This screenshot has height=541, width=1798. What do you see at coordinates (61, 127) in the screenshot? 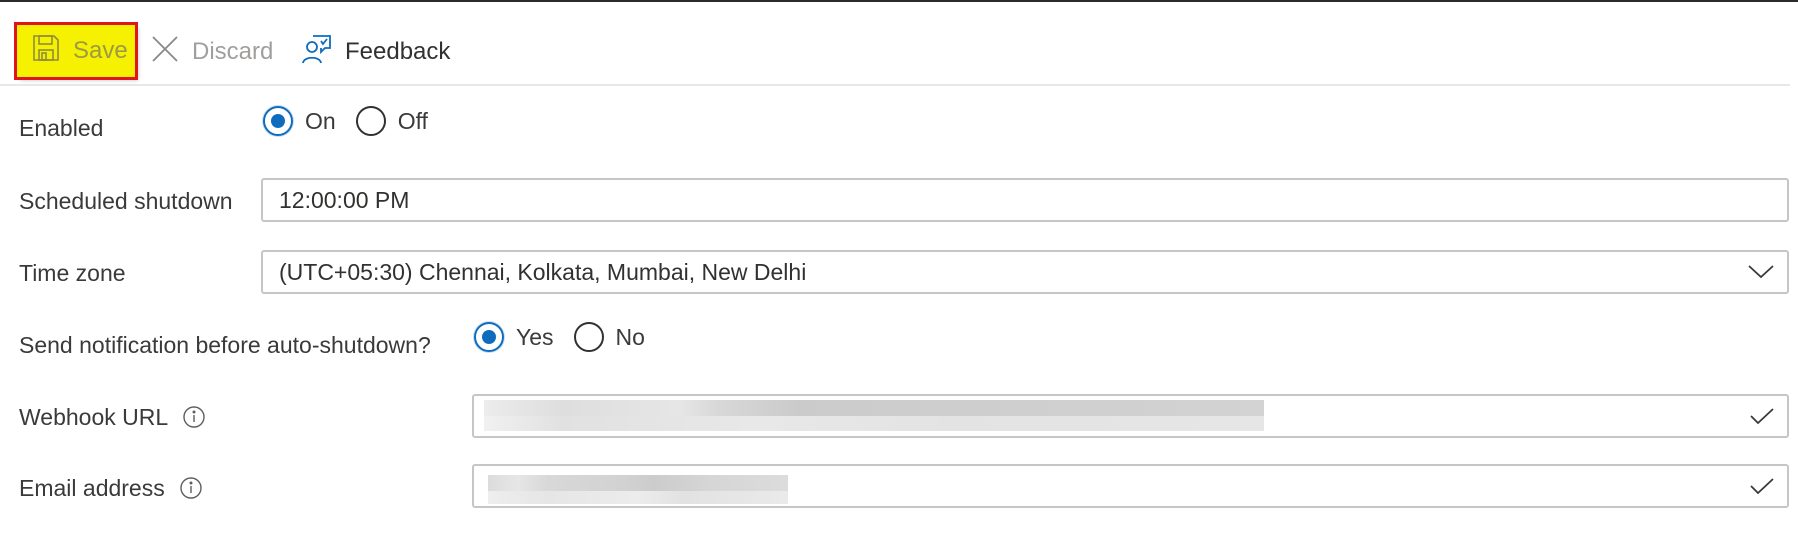
I see `enabled-label: Enabled` at bounding box center [61, 127].